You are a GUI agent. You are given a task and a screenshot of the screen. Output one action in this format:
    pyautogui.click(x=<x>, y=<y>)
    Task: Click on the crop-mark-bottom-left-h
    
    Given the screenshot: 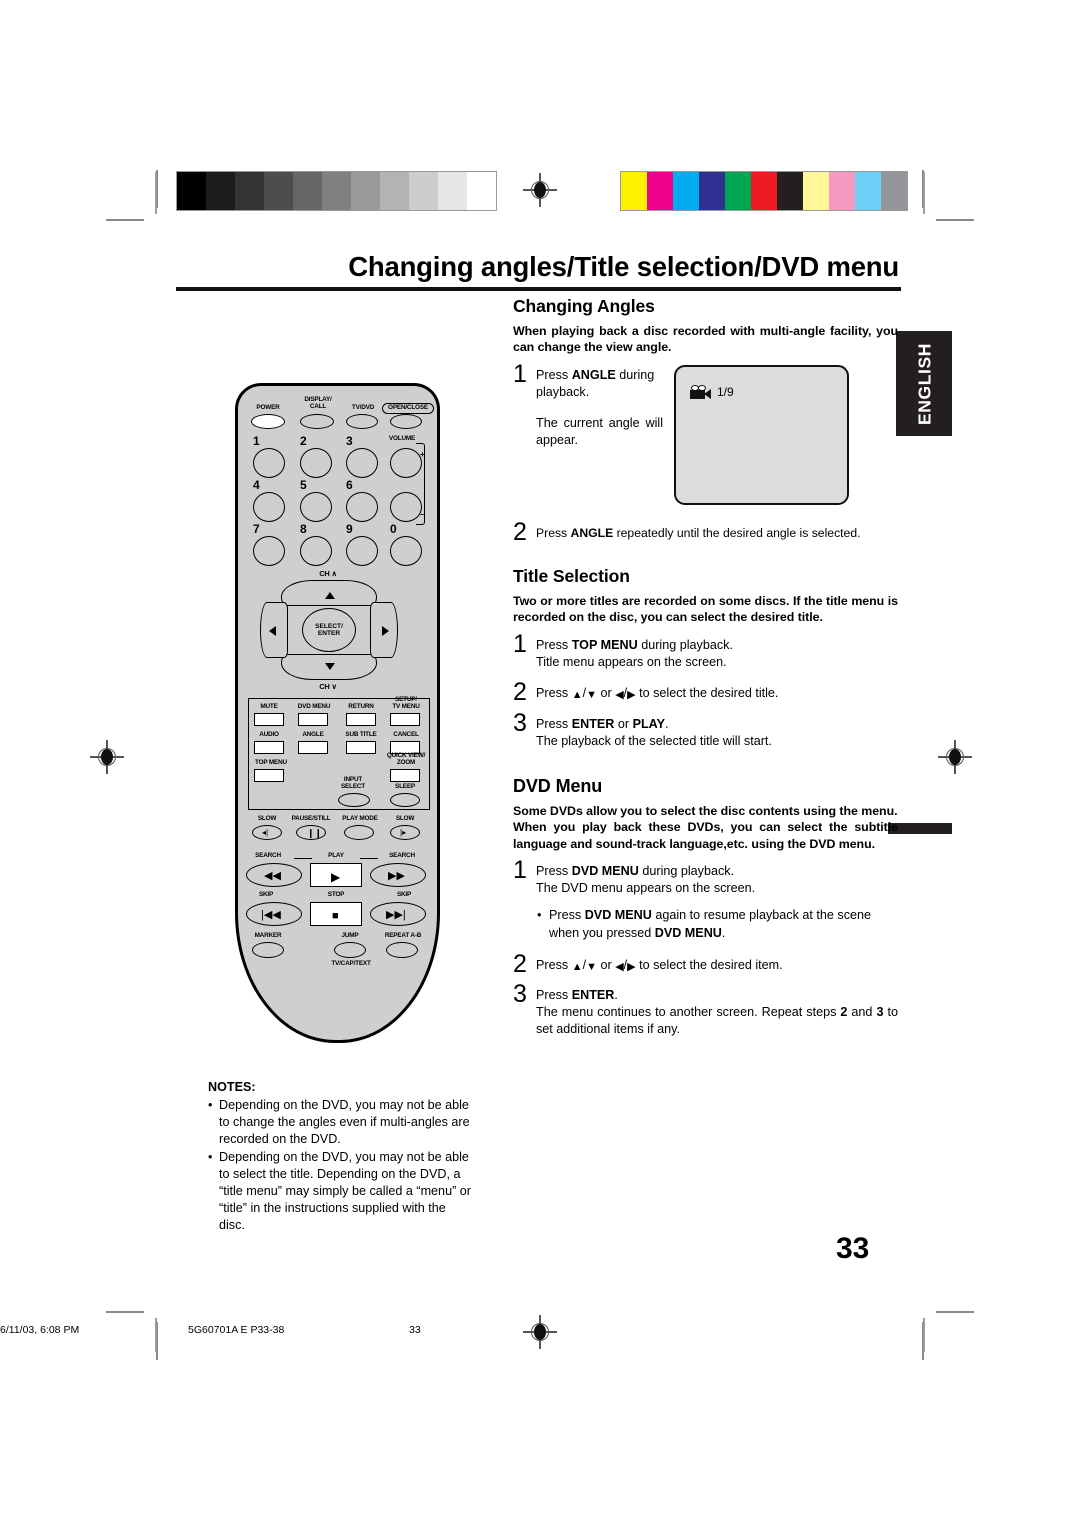 What is the action you would take?
    pyautogui.click(x=125, y=1312)
    